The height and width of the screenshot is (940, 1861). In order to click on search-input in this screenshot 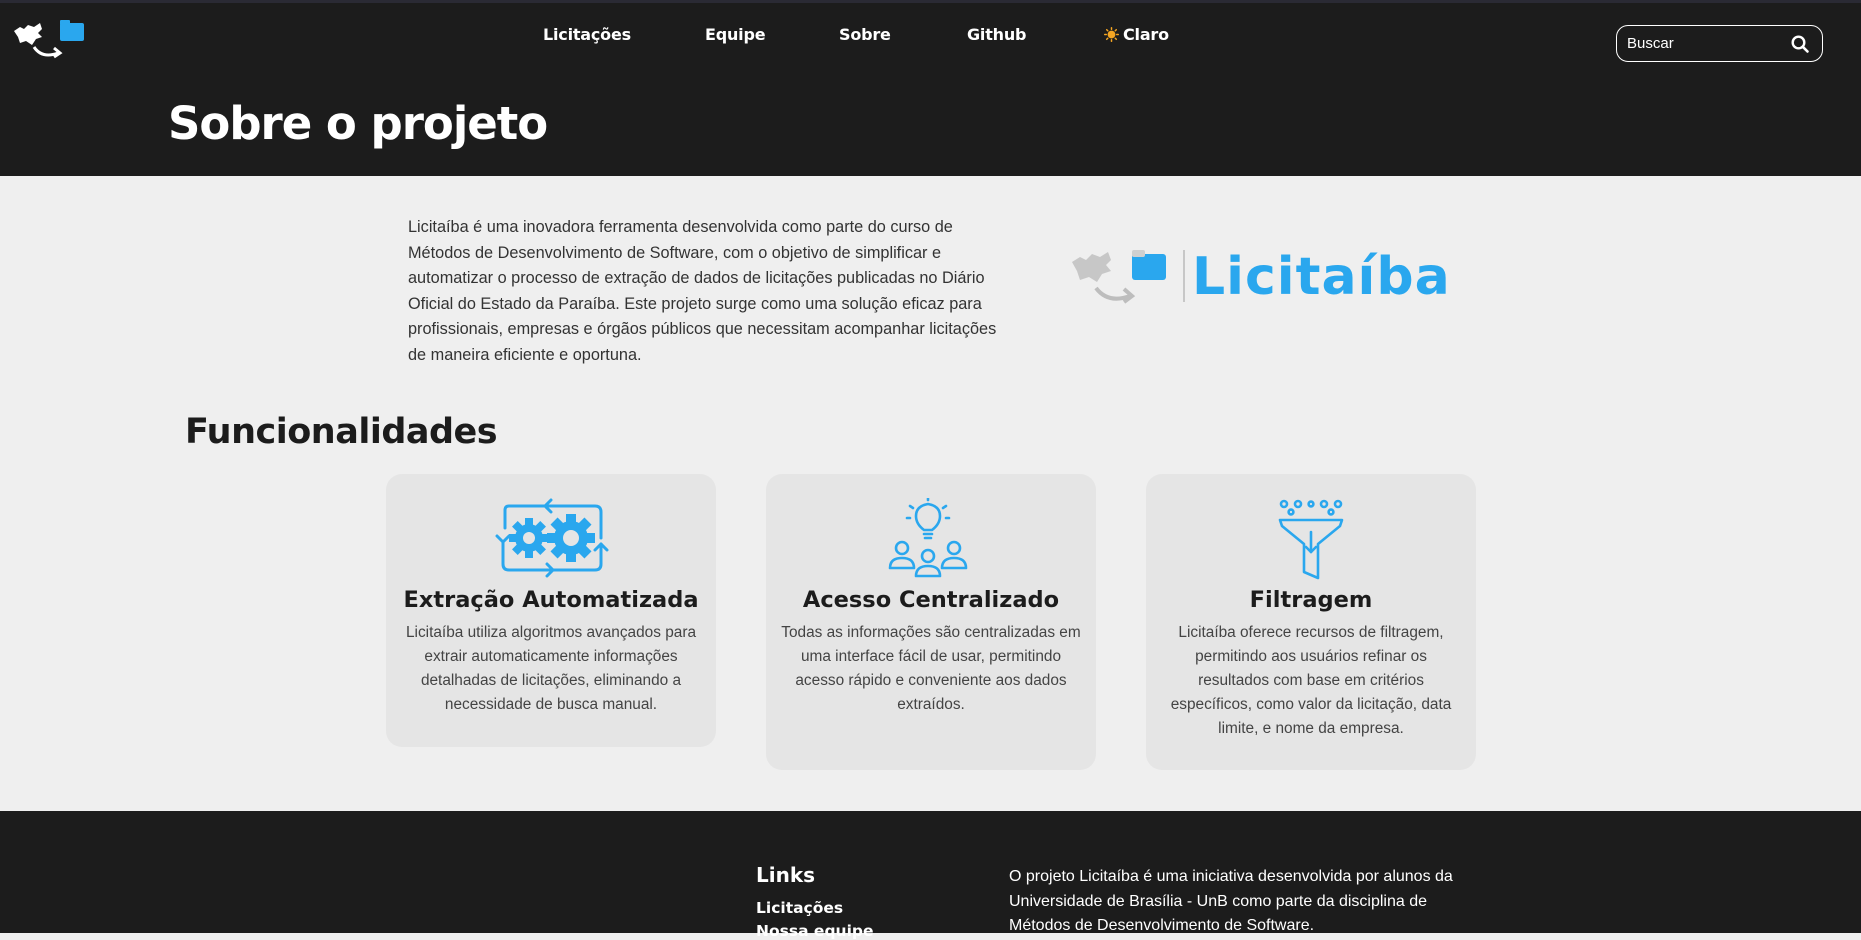, I will do `click(1707, 43)`.